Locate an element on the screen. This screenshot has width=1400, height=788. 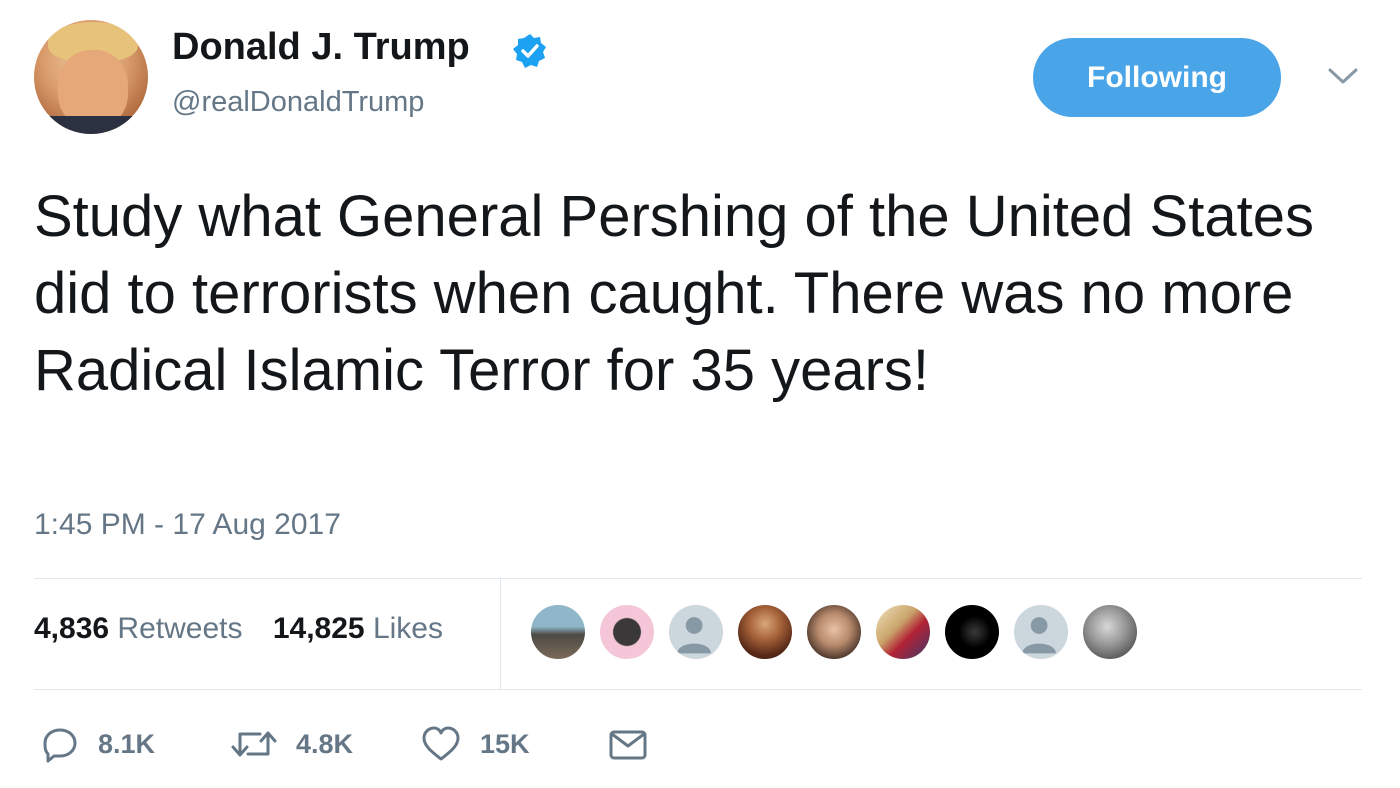
direct-message-button is located at coordinates (628, 744).